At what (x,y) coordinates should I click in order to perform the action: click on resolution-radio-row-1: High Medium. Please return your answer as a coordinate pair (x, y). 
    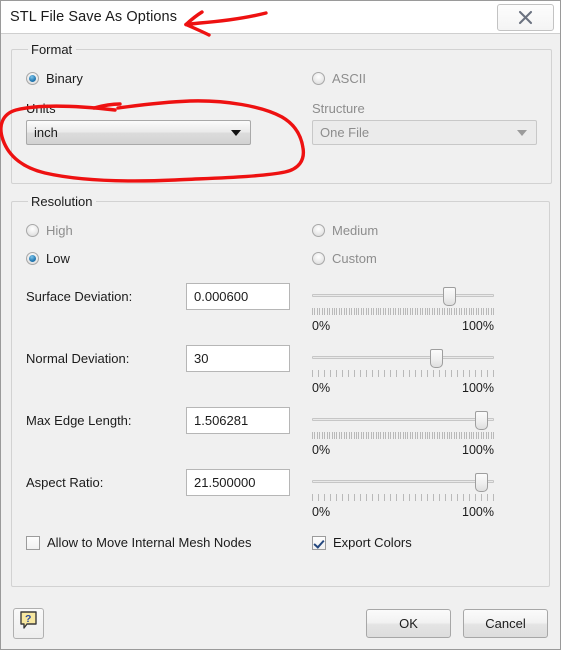
    Looking at the image, I should click on (280, 229).